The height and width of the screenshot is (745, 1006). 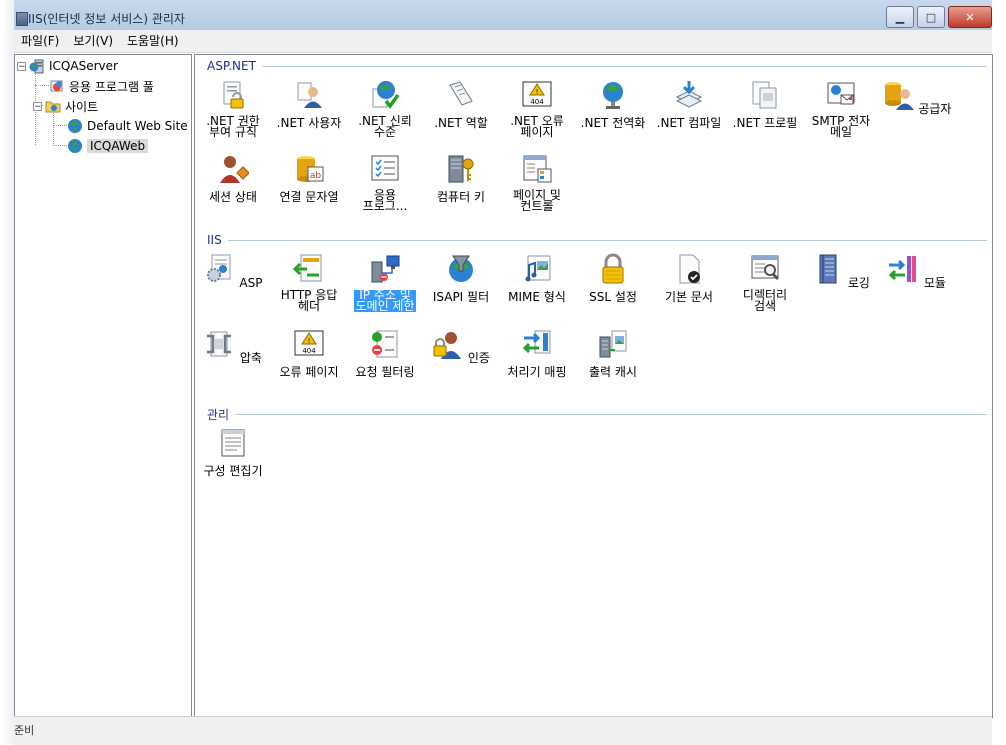 I want to click on feature-http-response-headers: HTTP 응답 헤더, so click(x=309, y=283).